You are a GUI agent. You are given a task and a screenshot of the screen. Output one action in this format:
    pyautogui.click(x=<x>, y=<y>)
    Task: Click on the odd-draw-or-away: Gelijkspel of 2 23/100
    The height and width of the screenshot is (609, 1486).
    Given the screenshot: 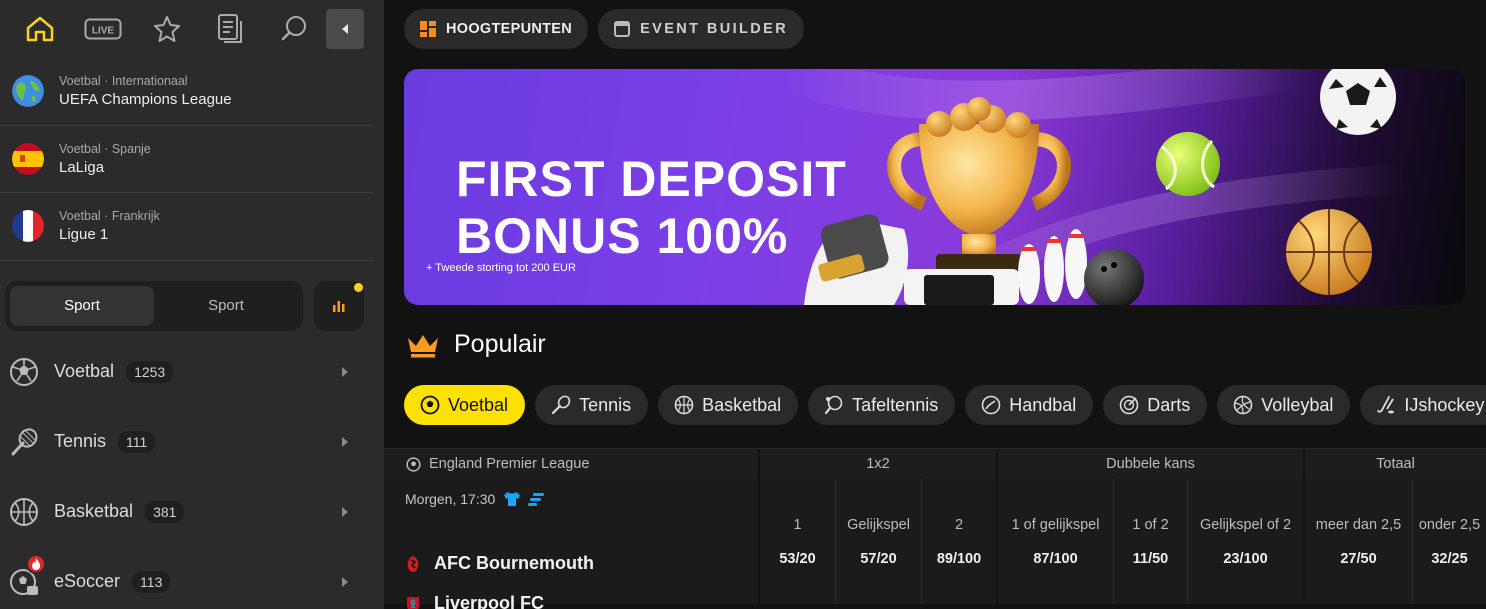 What is the action you would take?
    pyautogui.click(x=1246, y=541)
    